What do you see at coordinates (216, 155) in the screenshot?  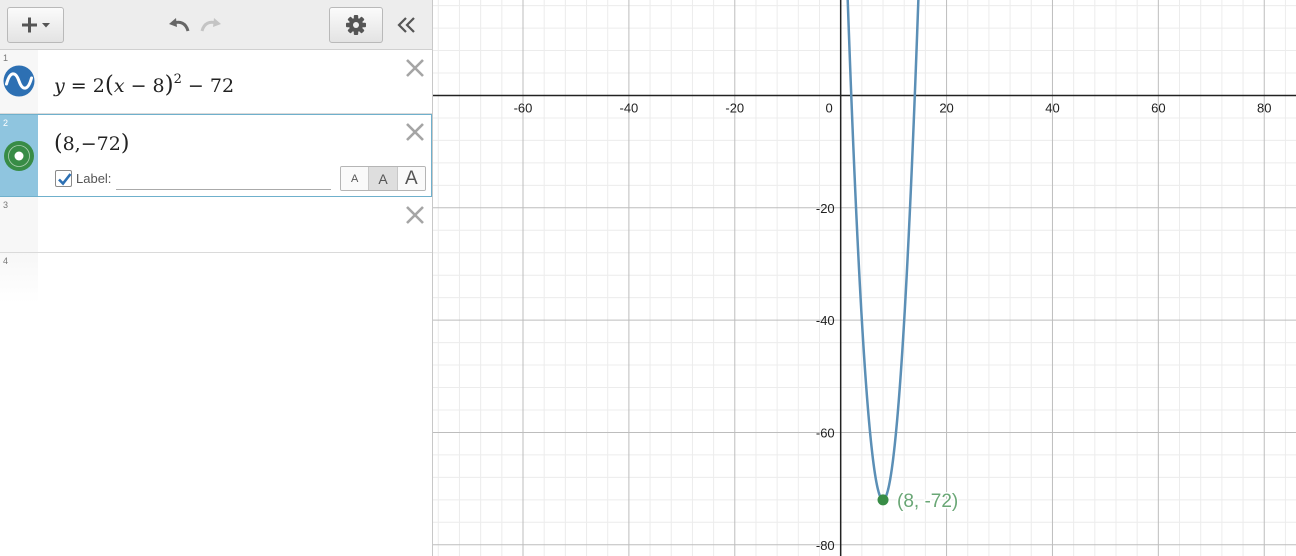 I see `expression-row-2: 2 (8,−72) Label: A A A` at bounding box center [216, 155].